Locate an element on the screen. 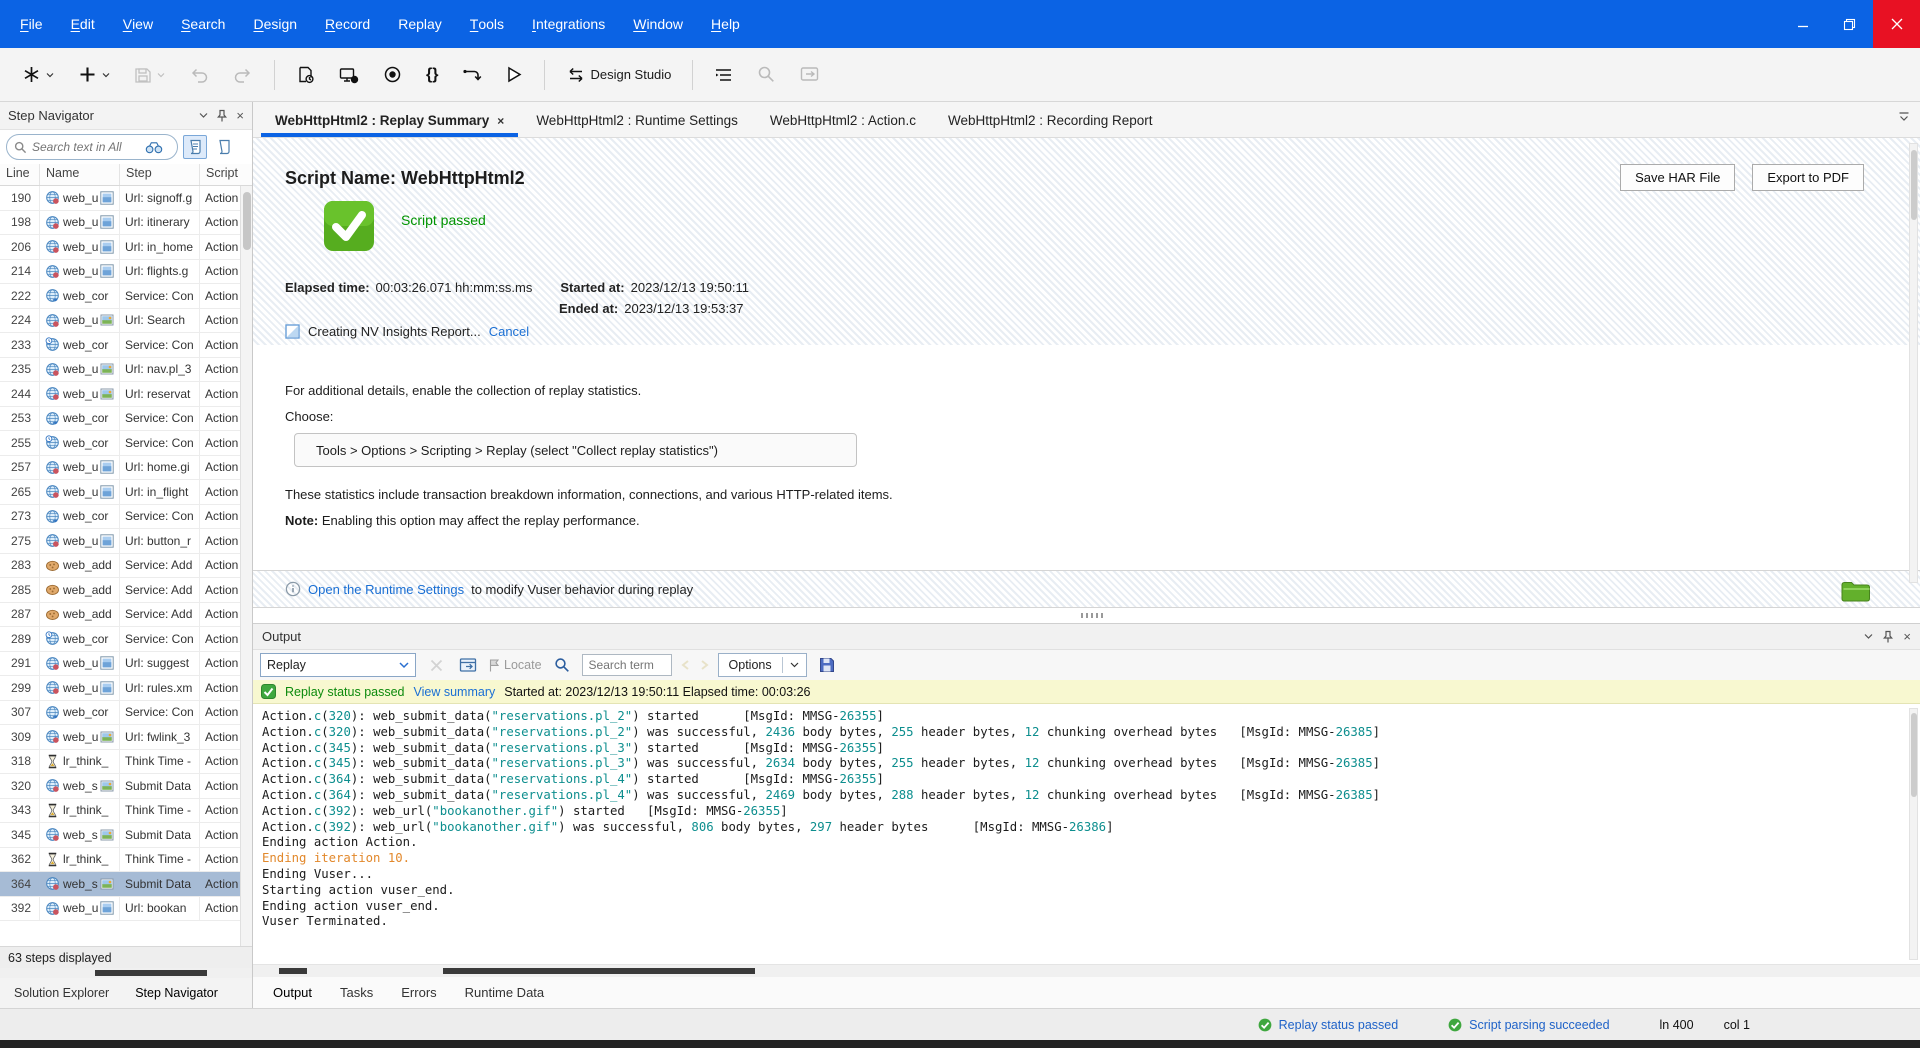  search-steps-button is located at coordinates (766, 75).